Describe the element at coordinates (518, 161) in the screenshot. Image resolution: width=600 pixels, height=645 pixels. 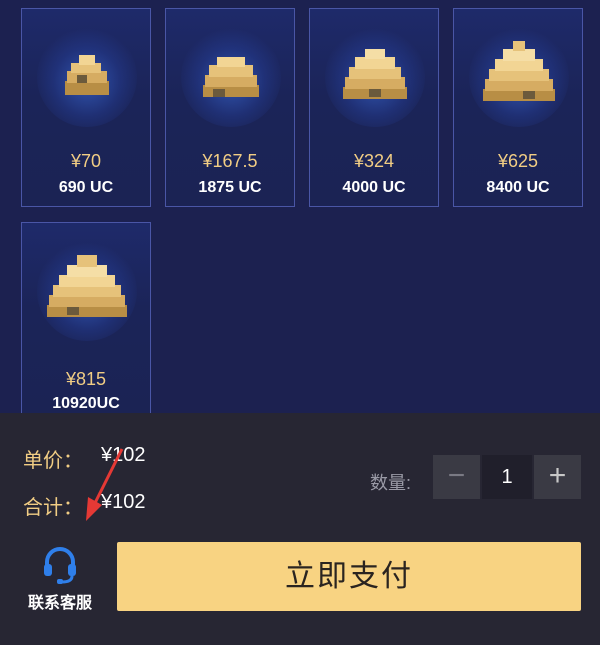
I see `product-price: ¥625` at that location.